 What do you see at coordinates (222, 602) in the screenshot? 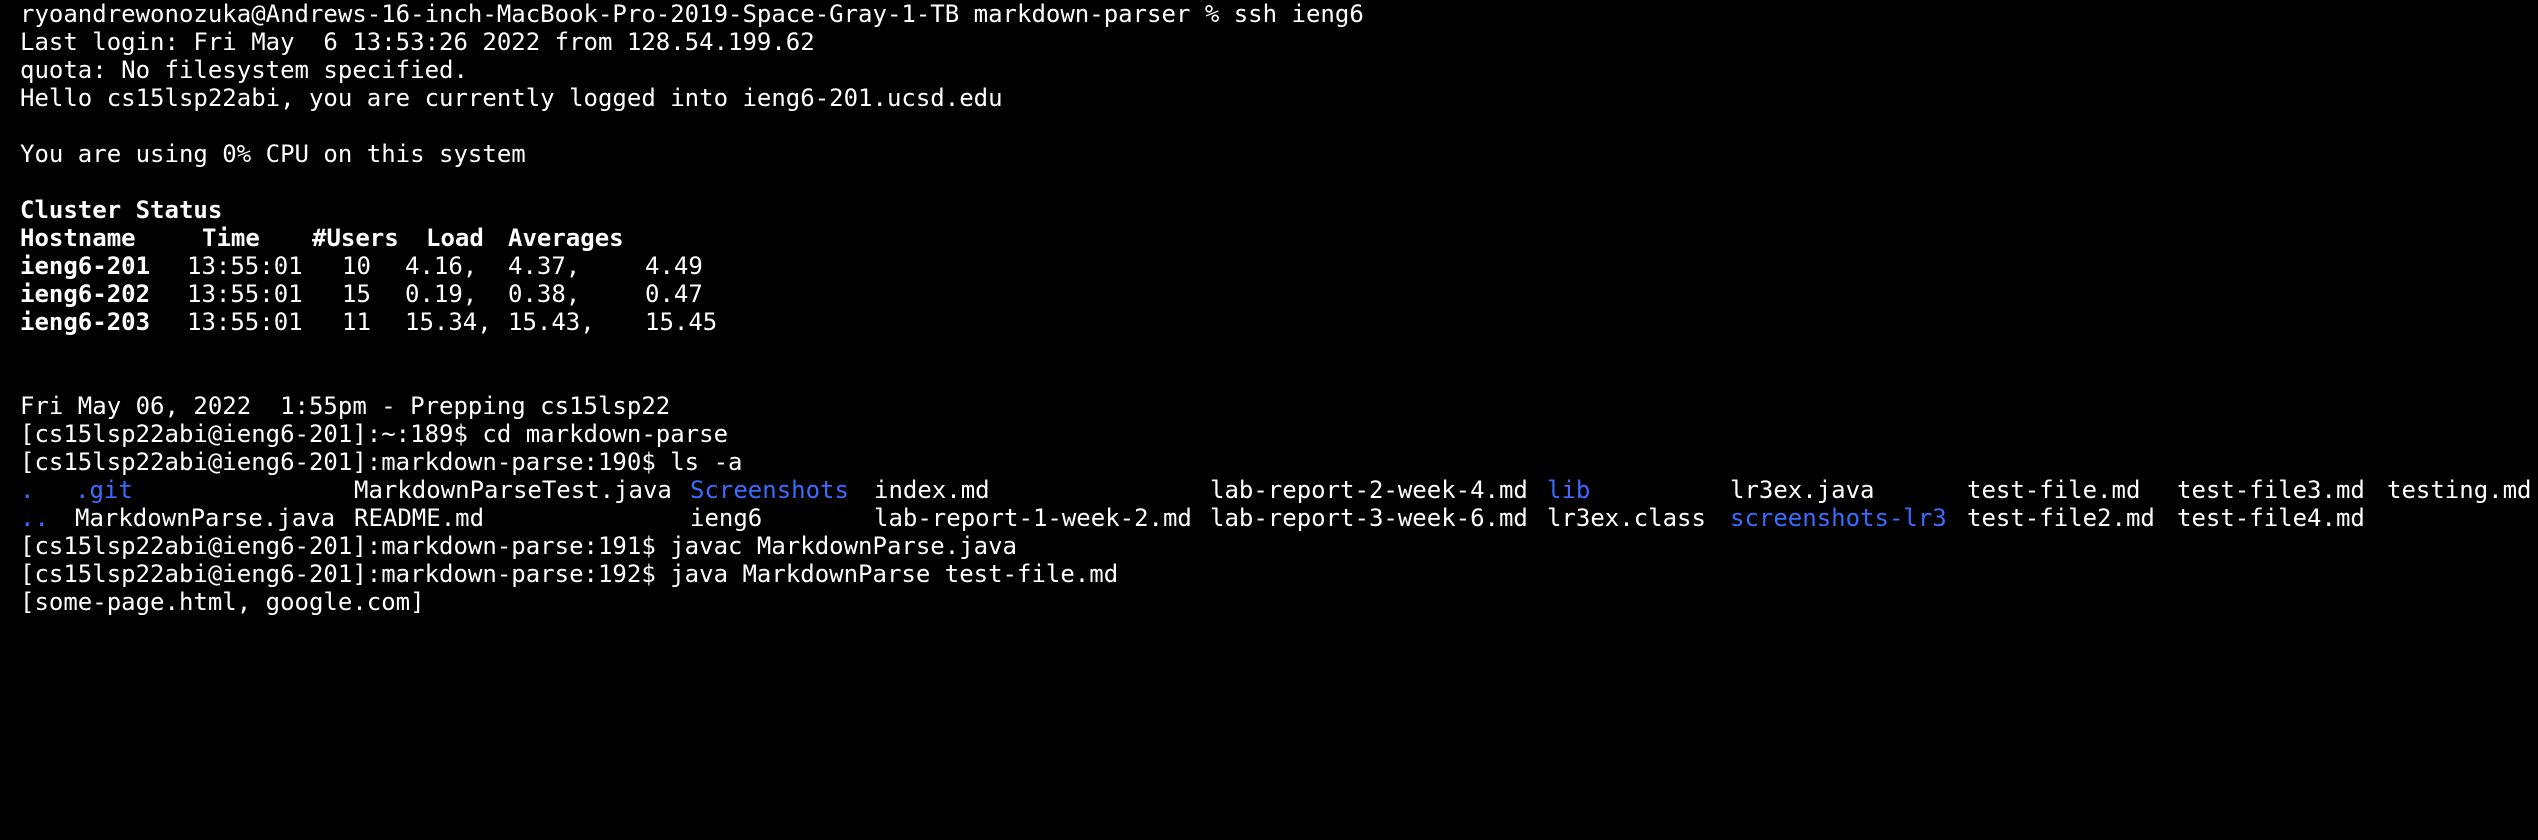
I see `program-output-line: [some-page.html, google.com]` at bounding box center [222, 602].